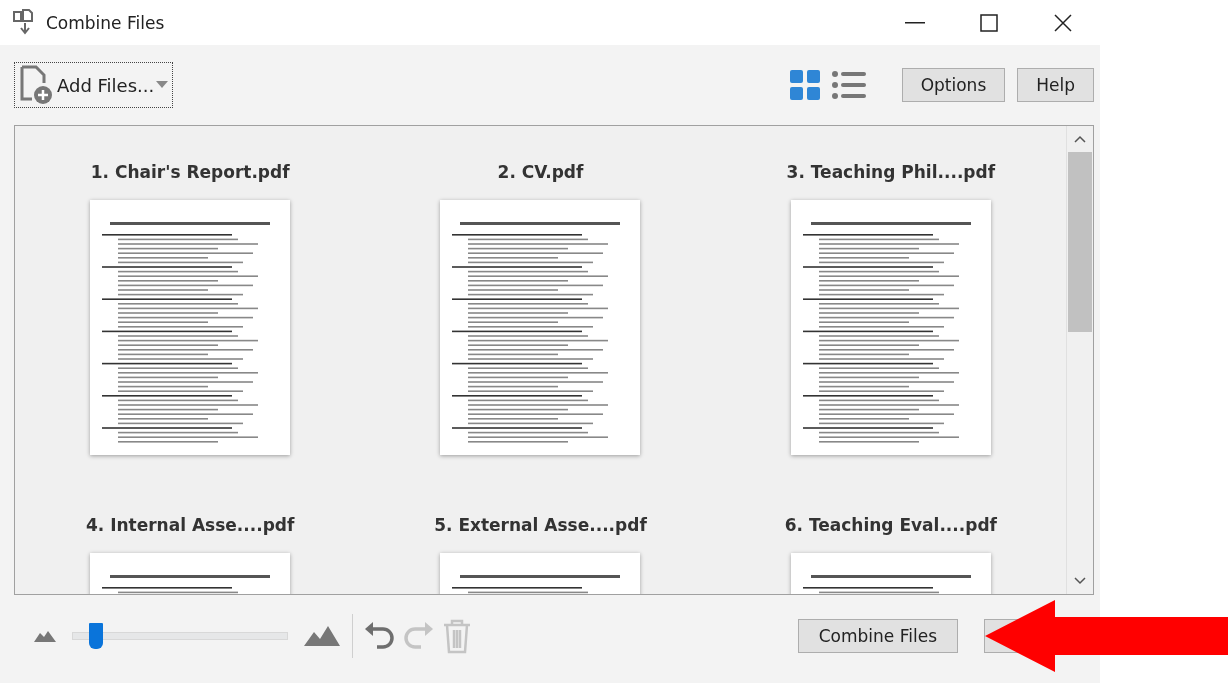  Describe the element at coordinates (540, 172) in the screenshot. I see `file-name: 2. CV.pdf` at that location.